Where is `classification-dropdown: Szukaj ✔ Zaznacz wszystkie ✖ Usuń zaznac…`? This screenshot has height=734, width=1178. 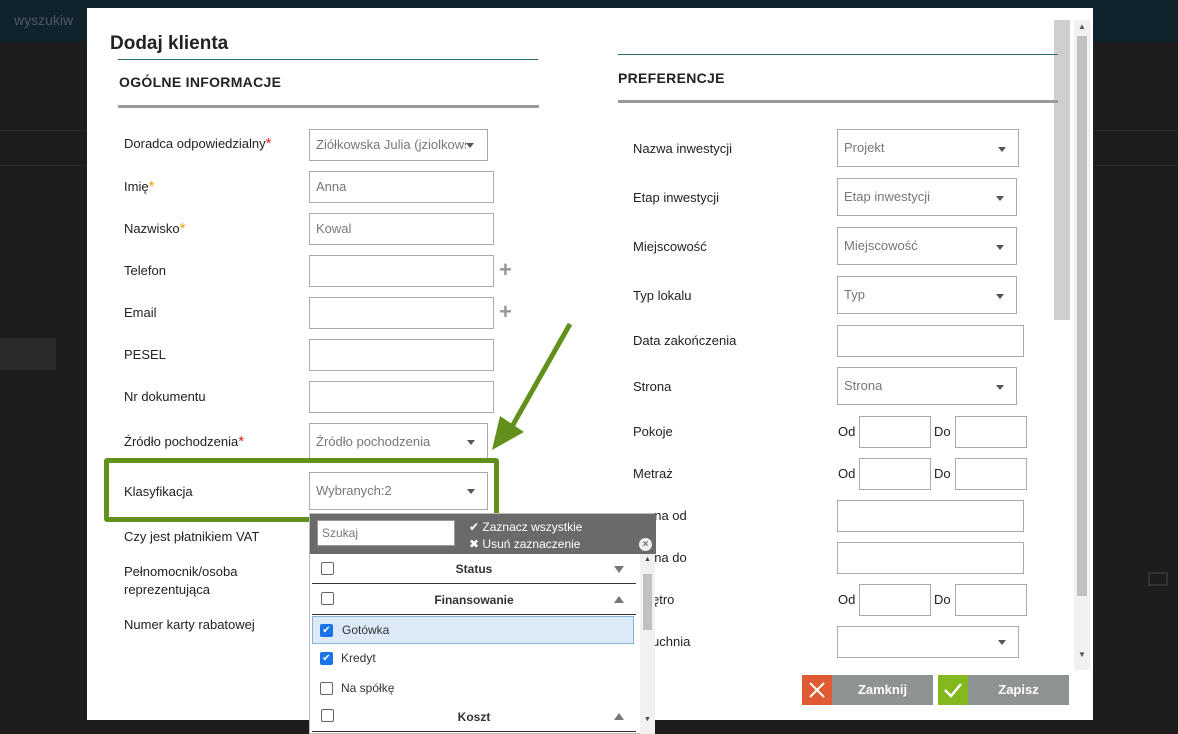 classification-dropdown: Szukaj ✔ Zaznacz wszystkie ✖ Usuń zaznac… is located at coordinates (482, 623).